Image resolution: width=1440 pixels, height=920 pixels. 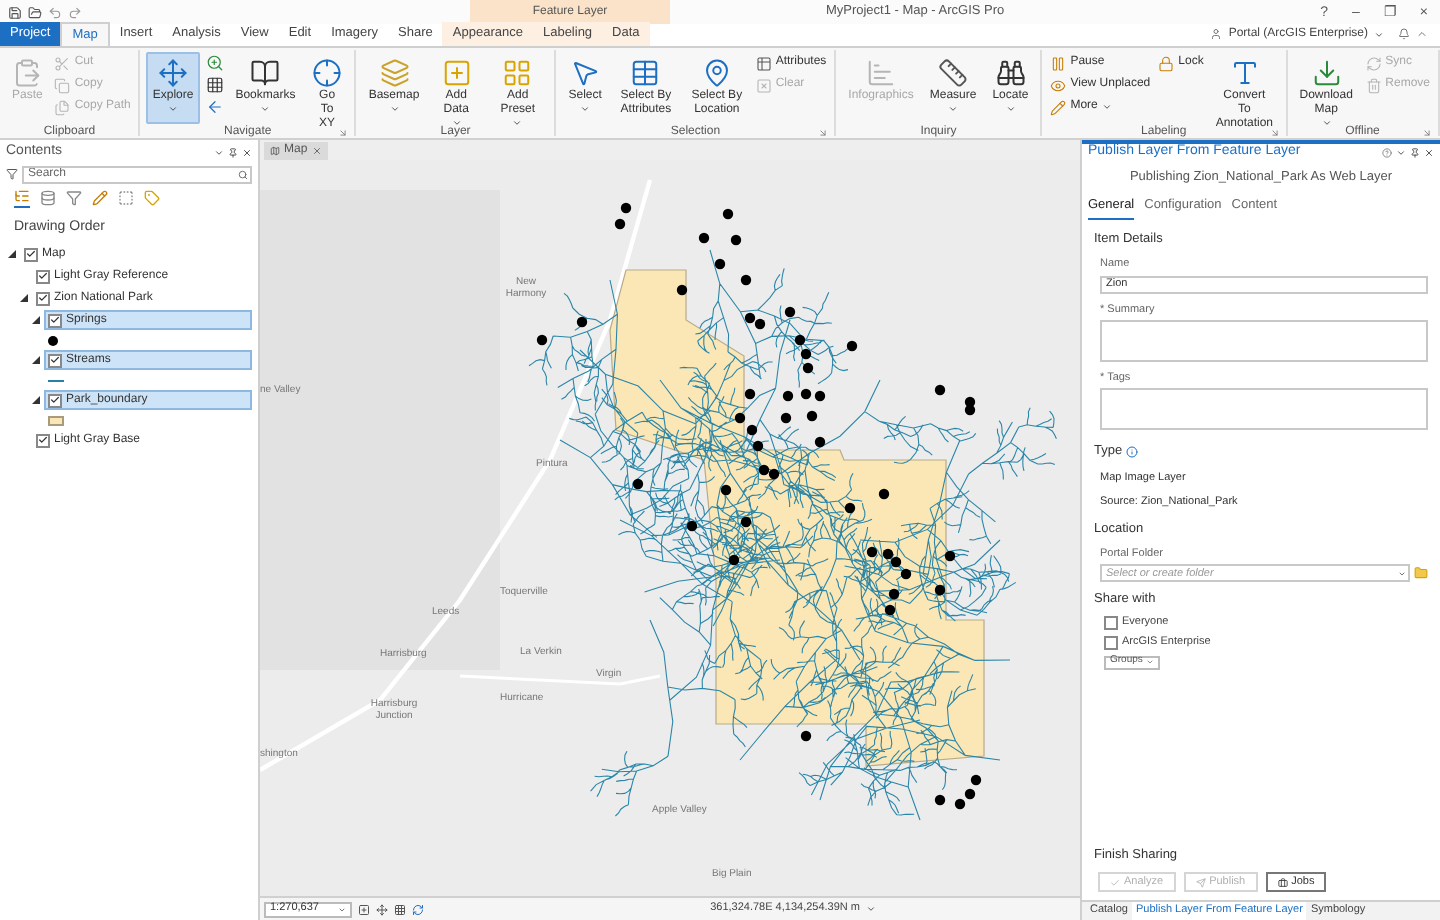 What do you see at coordinates (48, 198) in the screenshot?
I see `cylinder-icon` at bounding box center [48, 198].